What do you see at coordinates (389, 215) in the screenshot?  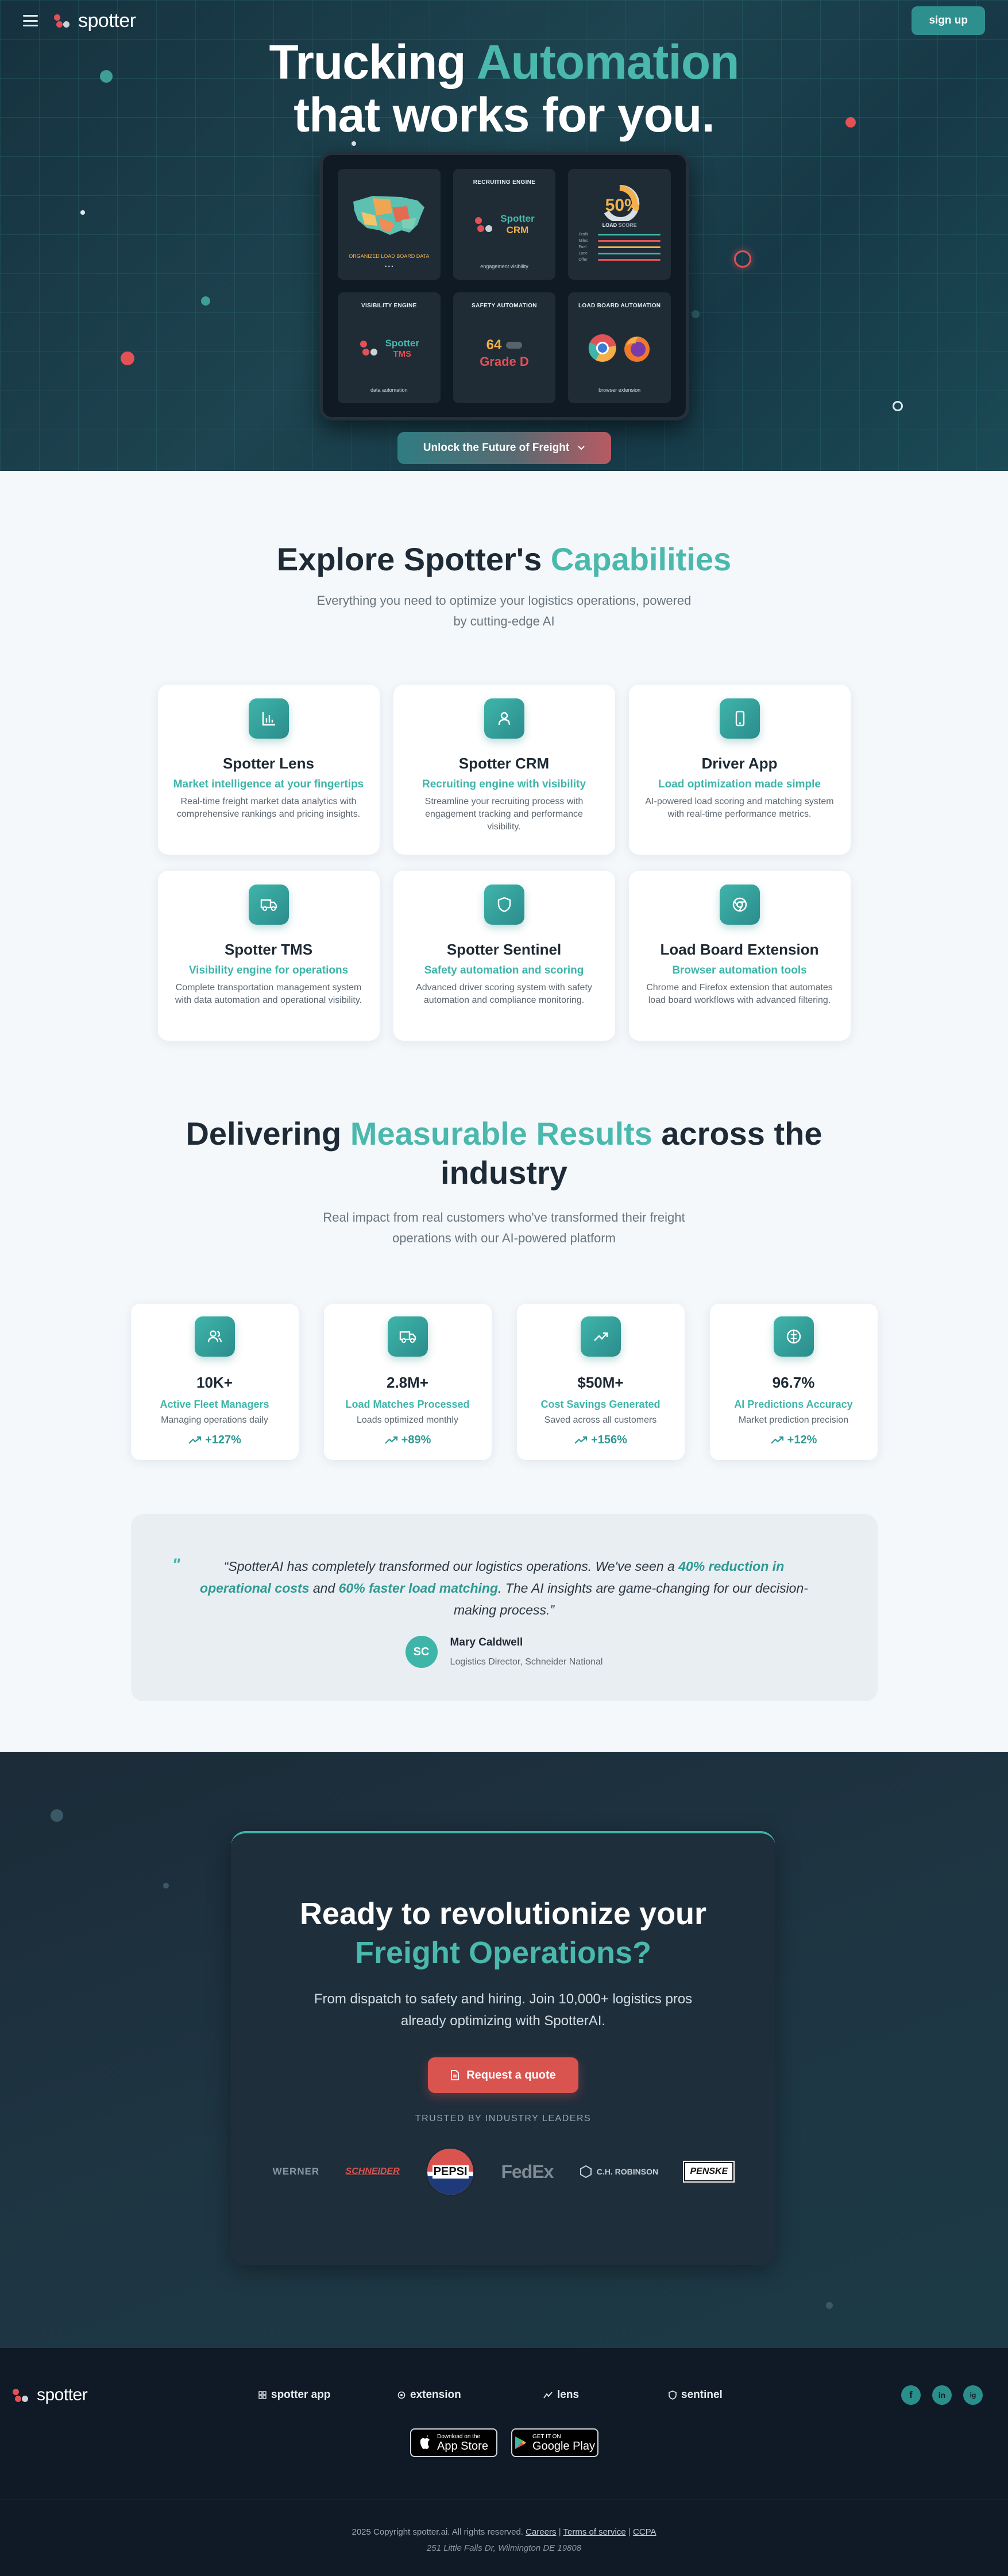 I see `us-map-icon` at bounding box center [389, 215].